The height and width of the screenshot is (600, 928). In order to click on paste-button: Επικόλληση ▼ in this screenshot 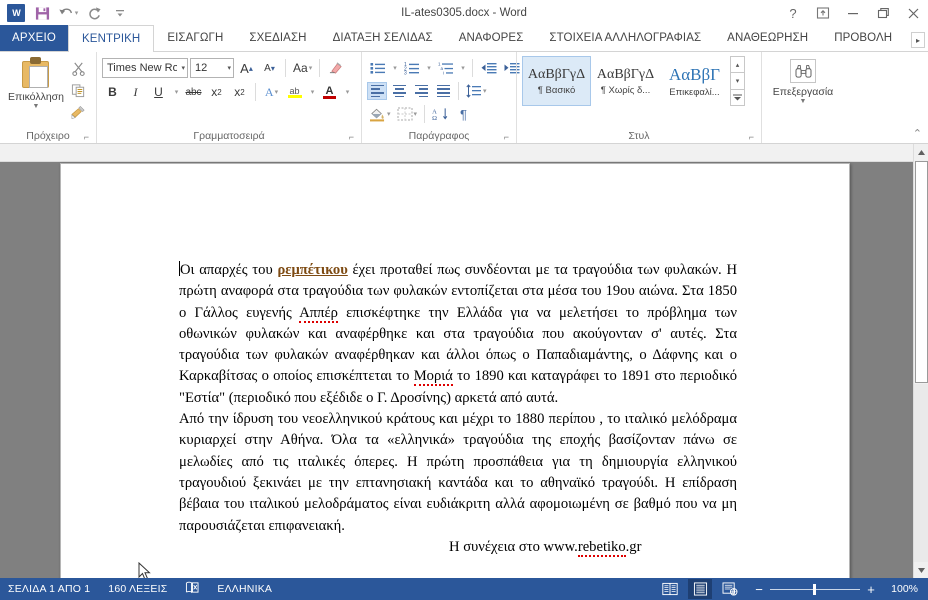, I will do `click(36, 82)`.